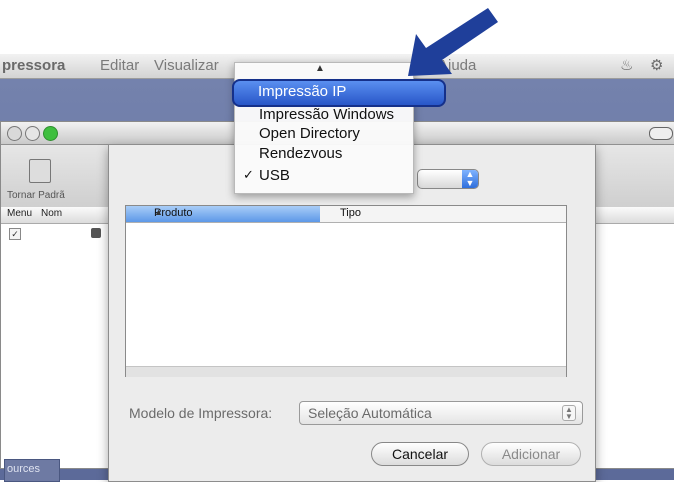 The width and height of the screenshot is (674, 482). I want to click on checkmark-icon: ✓, so click(248, 174).